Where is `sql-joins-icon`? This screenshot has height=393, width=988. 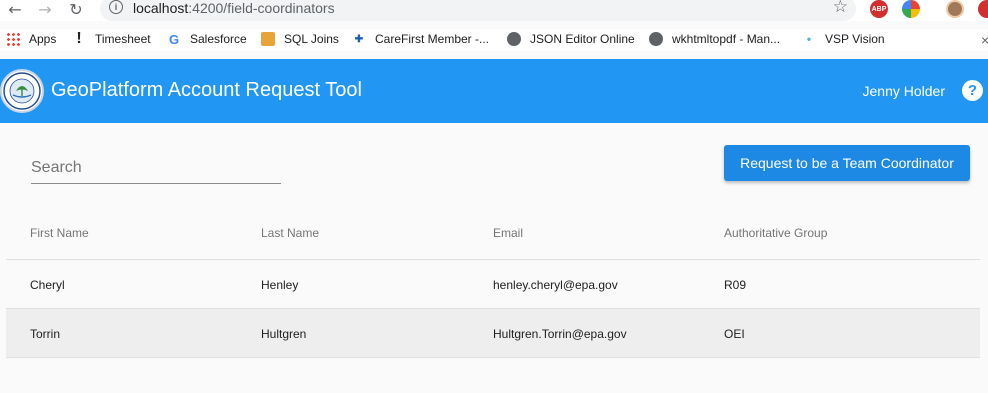 sql-joins-icon is located at coordinates (268, 39).